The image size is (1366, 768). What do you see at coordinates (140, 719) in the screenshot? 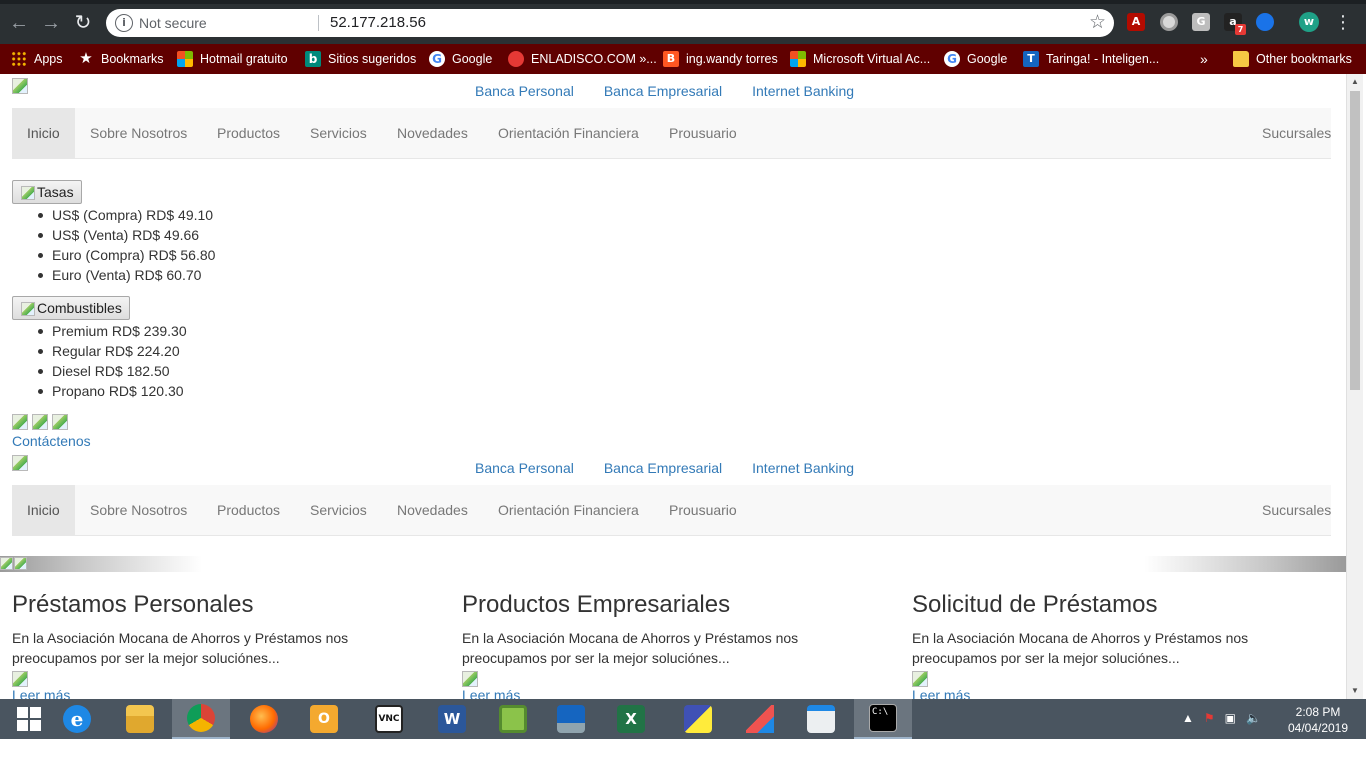
I see `taskbar-explorer` at bounding box center [140, 719].